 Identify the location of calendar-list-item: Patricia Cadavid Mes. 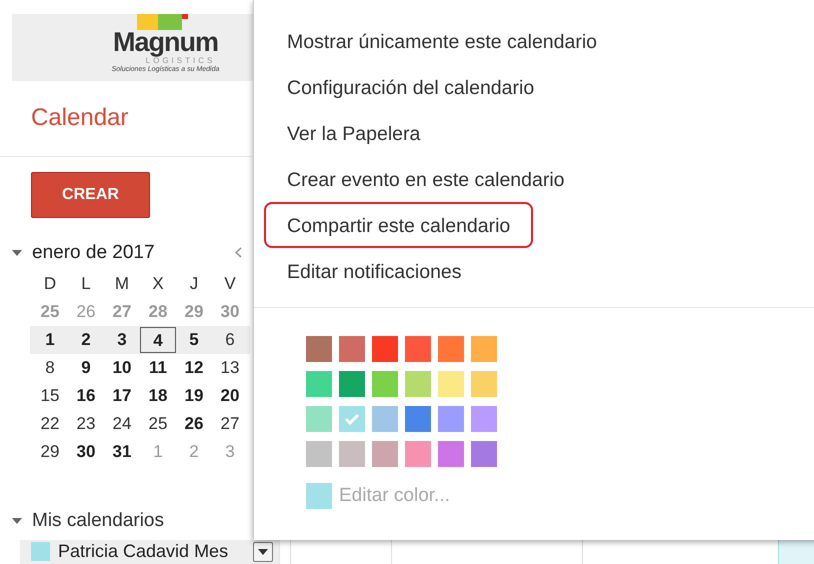
(149, 552).